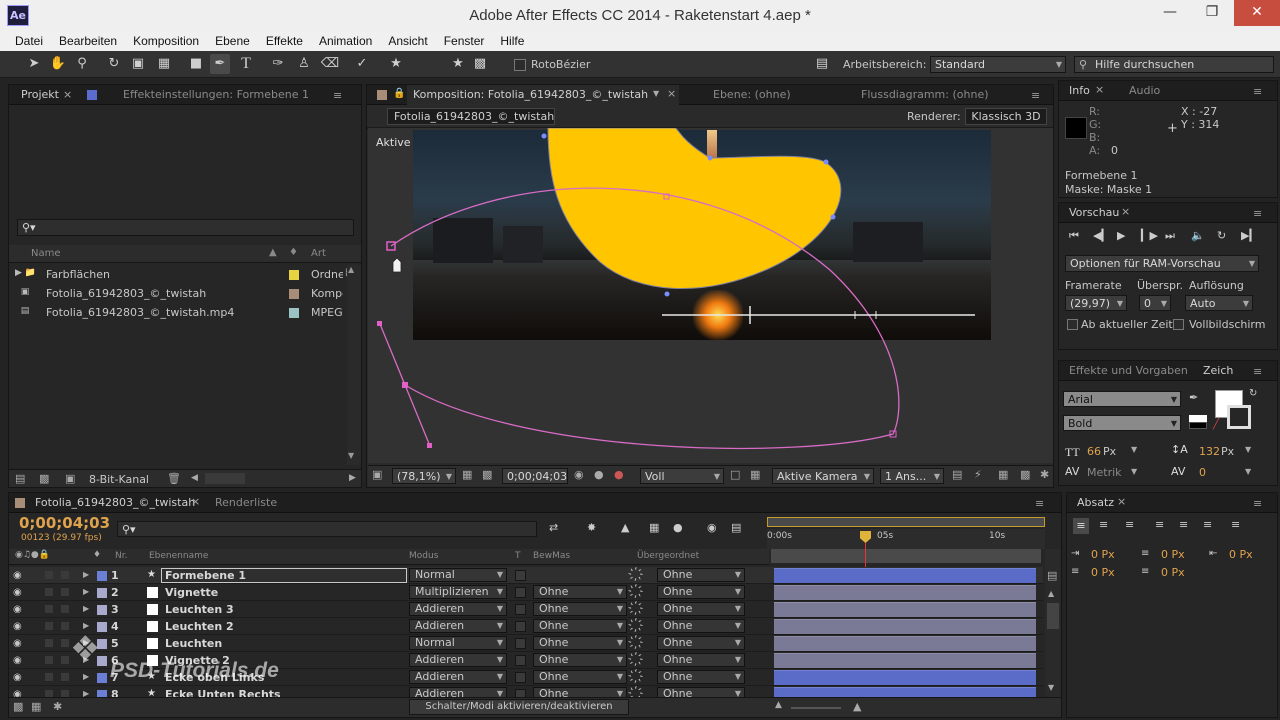  I want to click on indent-left-value: 0 Px, so click(1103, 554).